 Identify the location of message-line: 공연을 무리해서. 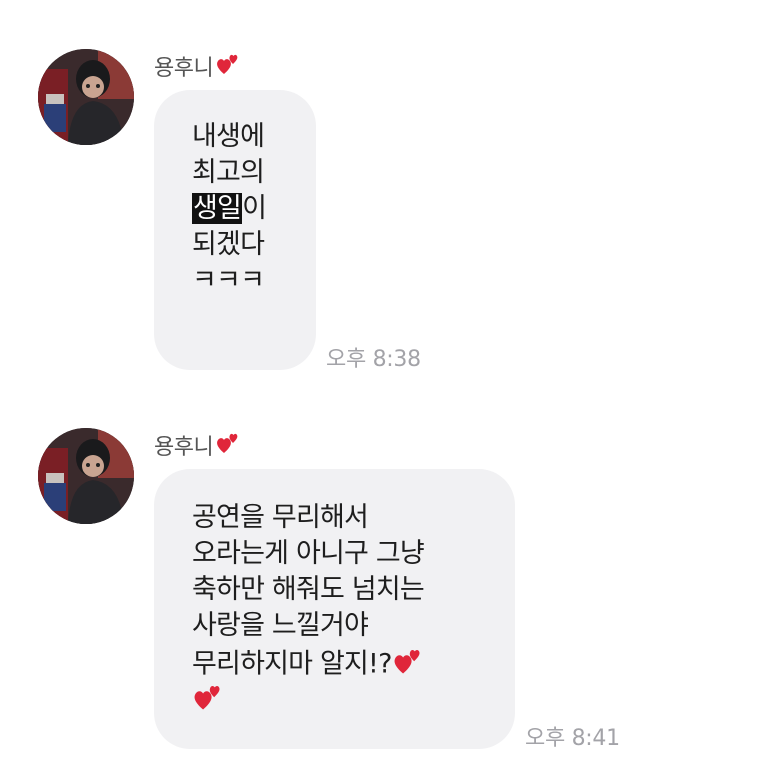
(280, 517).